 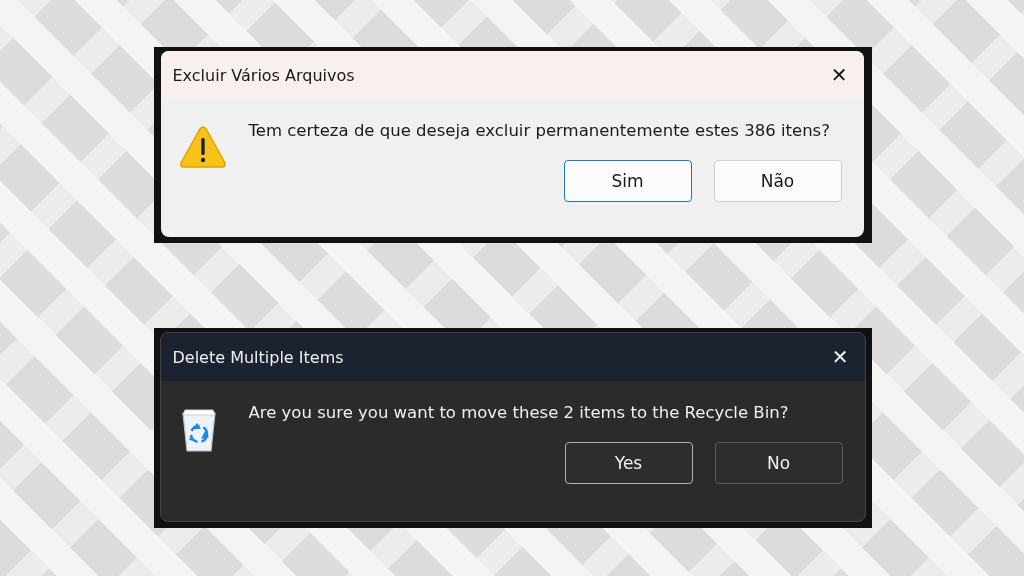 I want to click on dialog-message: Tem certeza de que deseja excluir permanentemente estes 386 itens?, so click(x=539, y=130).